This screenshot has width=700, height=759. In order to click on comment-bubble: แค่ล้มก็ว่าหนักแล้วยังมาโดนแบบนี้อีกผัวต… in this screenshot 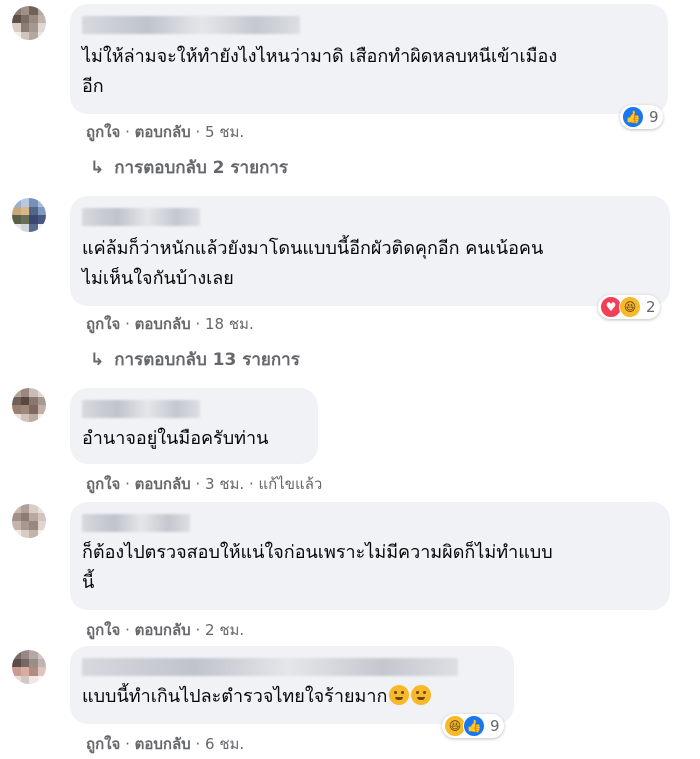, I will do `click(370, 251)`.